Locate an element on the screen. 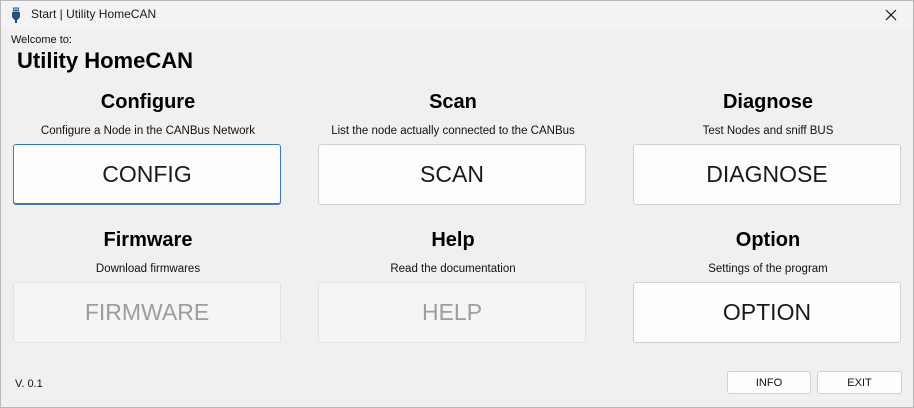 Image resolution: width=914 pixels, height=408 pixels. section-description: Read the documentation is located at coordinates (453, 269).